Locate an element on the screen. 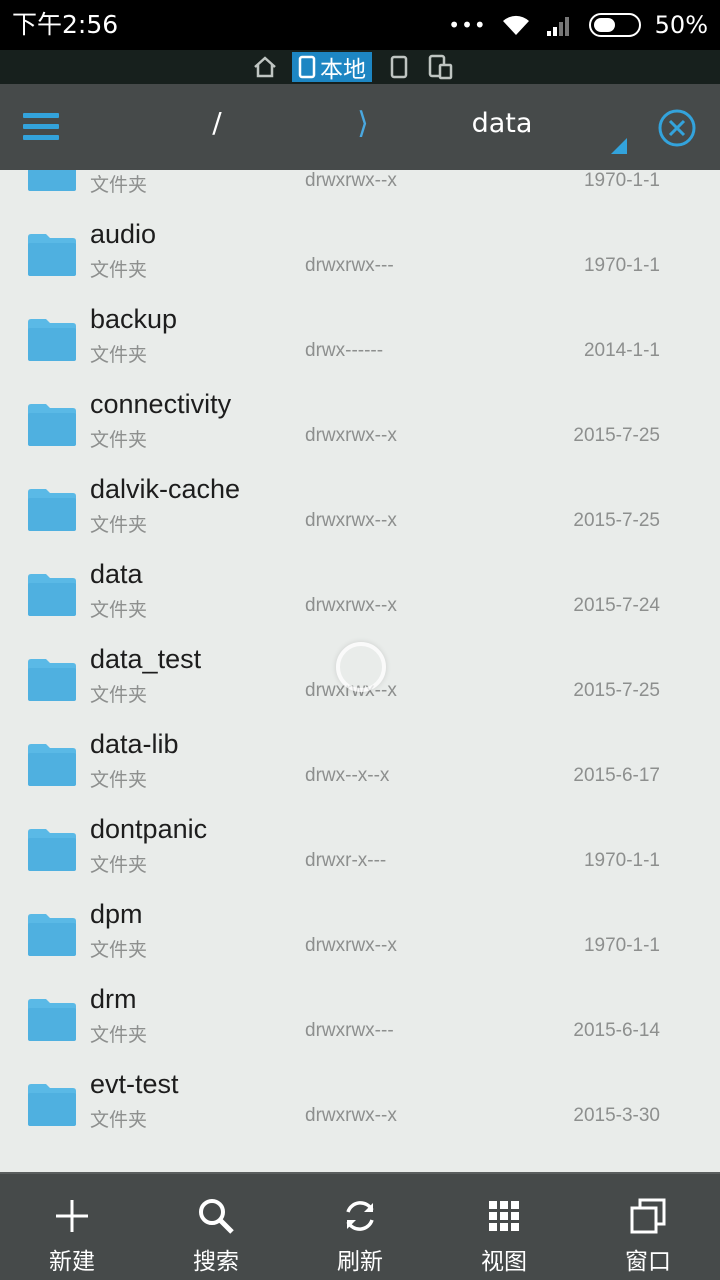  window-button: 窗口 is located at coordinates (648, 1227).